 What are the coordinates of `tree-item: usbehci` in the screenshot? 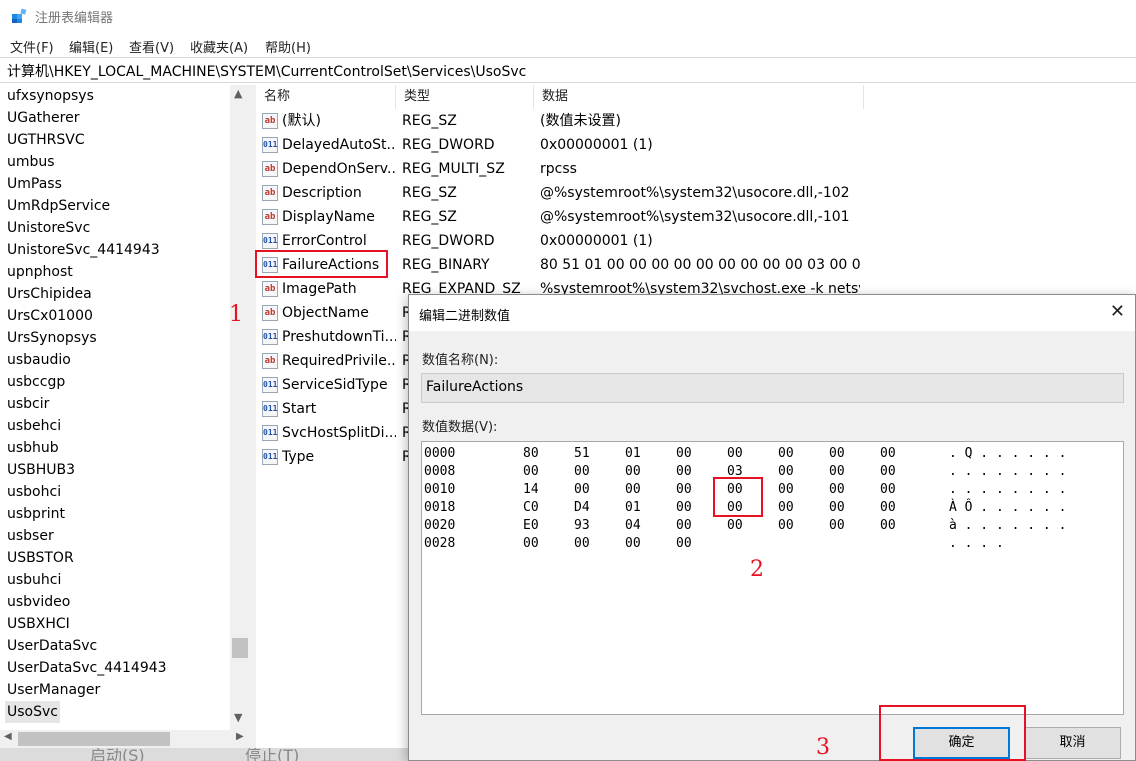 It's located at (34, 426).